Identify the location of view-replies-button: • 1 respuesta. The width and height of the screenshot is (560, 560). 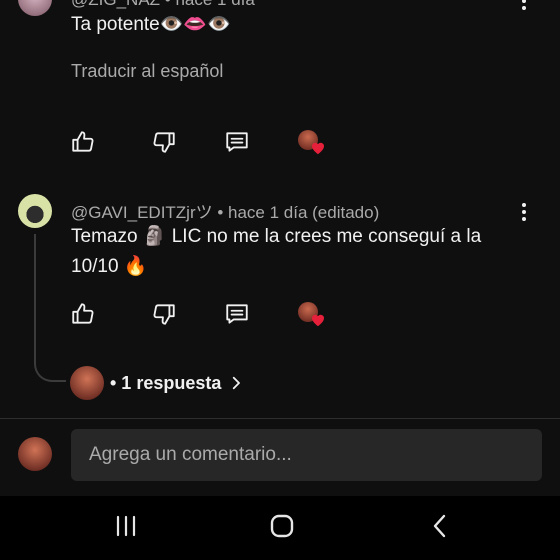
(157, 383).